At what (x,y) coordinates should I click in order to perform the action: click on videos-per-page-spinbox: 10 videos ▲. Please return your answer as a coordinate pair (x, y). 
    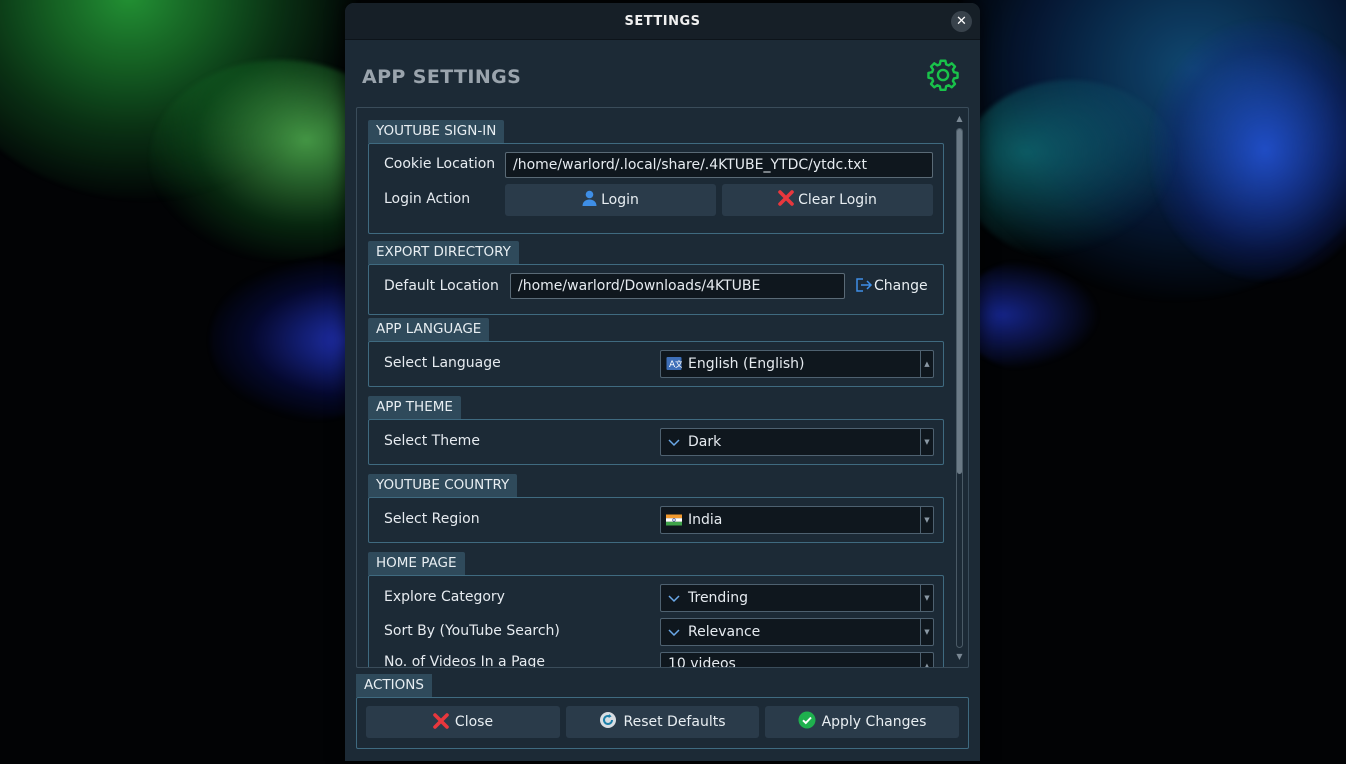
    Looking at the image, I should click on (797, 660).